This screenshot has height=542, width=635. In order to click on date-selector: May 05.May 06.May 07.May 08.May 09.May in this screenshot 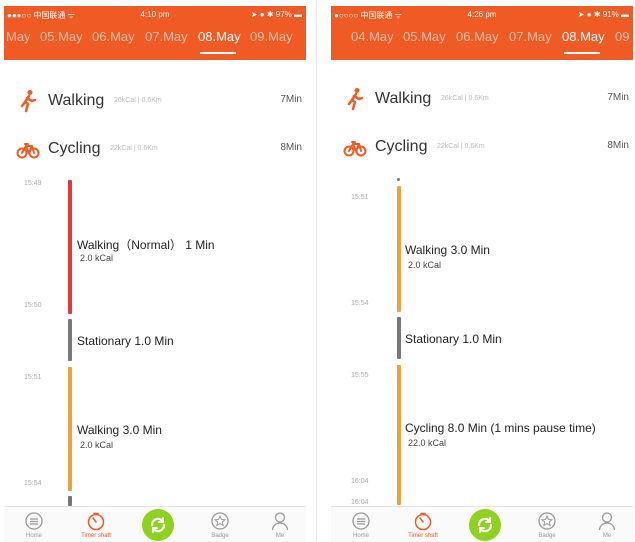, I will do `click(155, 41)`.